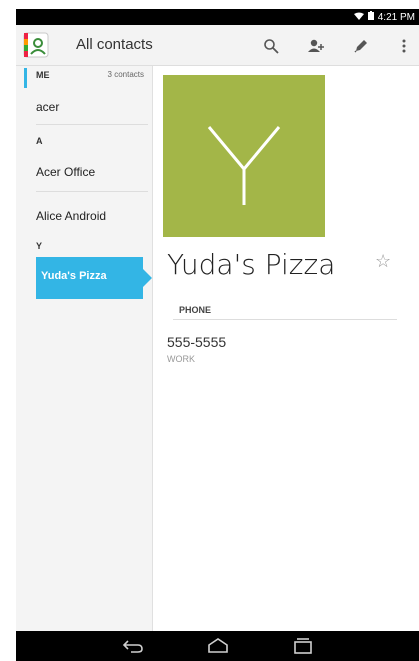 Image resolution: width=419 pixels, height=661 pixels. What do you see at coordinates (251, 264) in the screenshot?
I see `contact-name: Yuda's Pizza` at bounding box center [251, 264].